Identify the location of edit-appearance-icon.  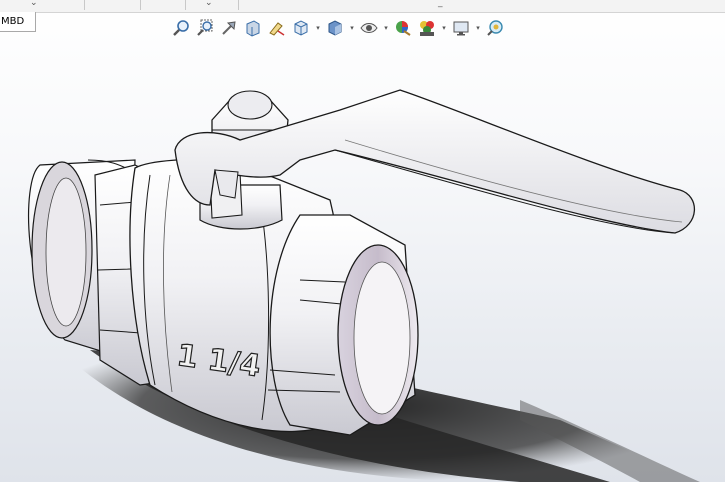
(403, 28).